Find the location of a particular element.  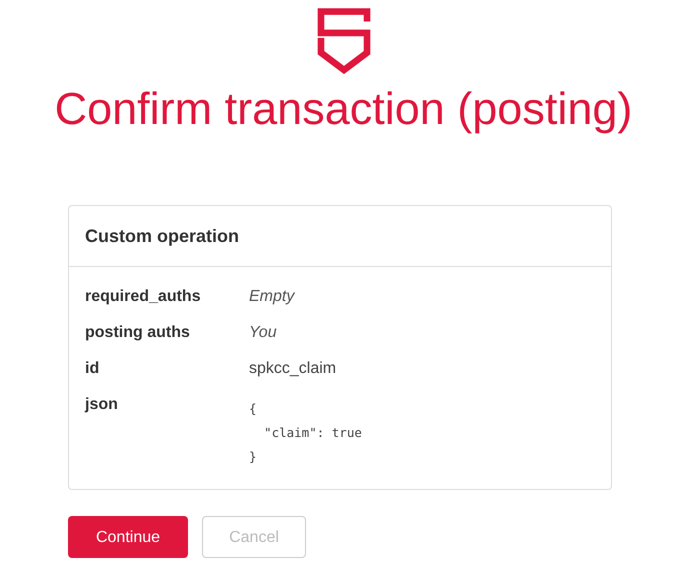

json-code: { "claim": true } is located at coordinates (306, 433).